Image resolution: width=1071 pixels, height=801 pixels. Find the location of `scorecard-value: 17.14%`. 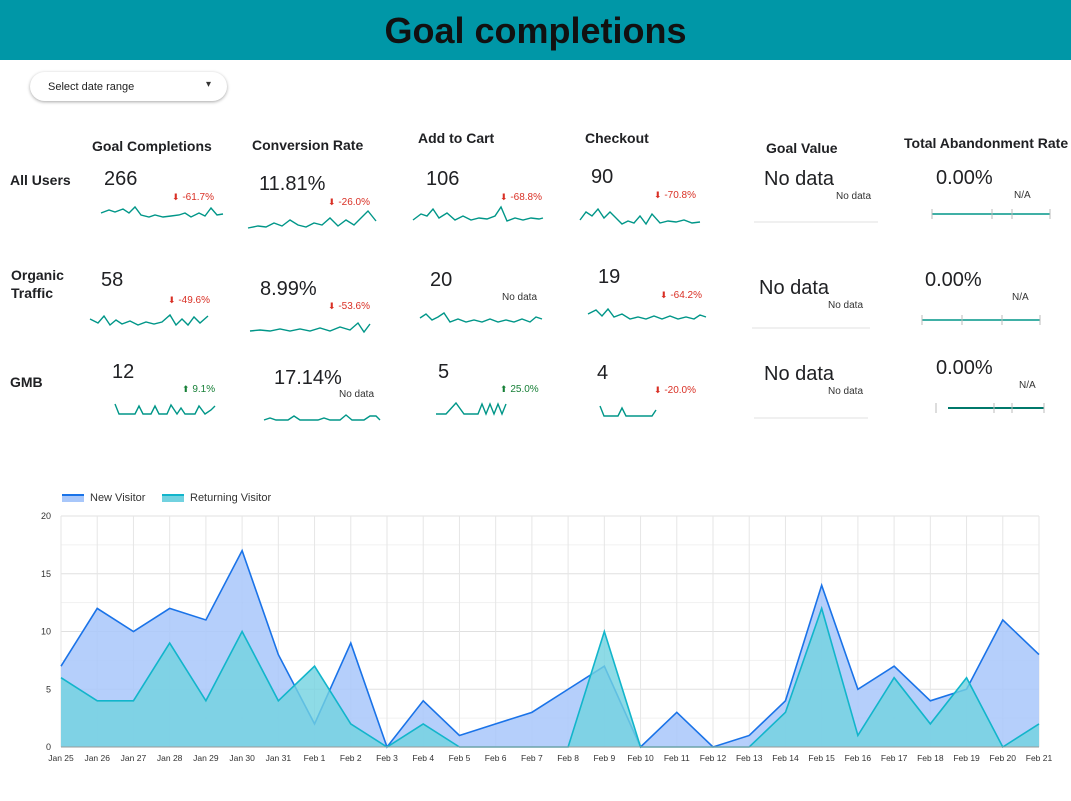

scorecard-value: 17.14% is located at coordinates (308, 378).